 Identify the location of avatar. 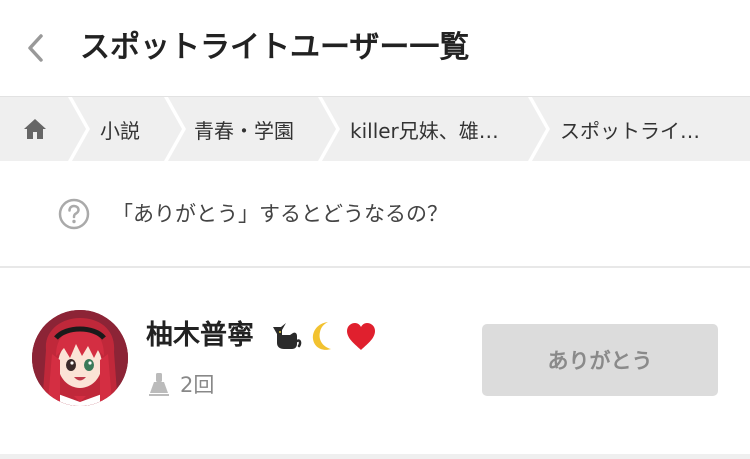
(80, 358).